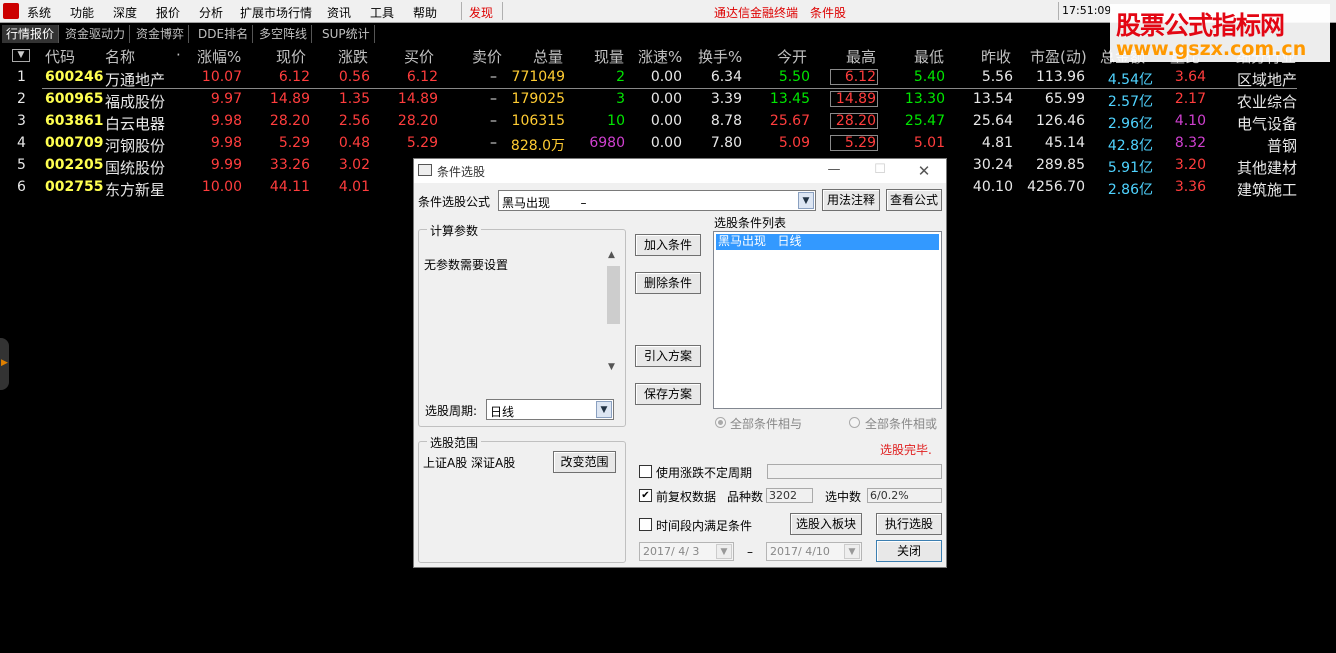  Describe the element at coordinates (668, 356) in the screenshot. I see `import-scheme-button: 引入方案` at that location.